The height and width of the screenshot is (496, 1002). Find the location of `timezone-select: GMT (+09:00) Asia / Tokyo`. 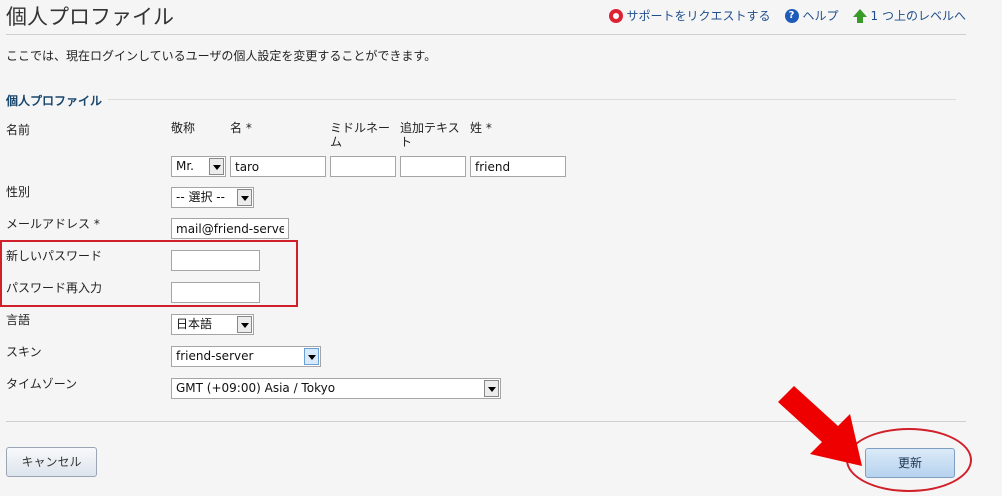

timezone-select: GMT (+09:00) Asia / Tokyo is located at coordinates (336, 388).